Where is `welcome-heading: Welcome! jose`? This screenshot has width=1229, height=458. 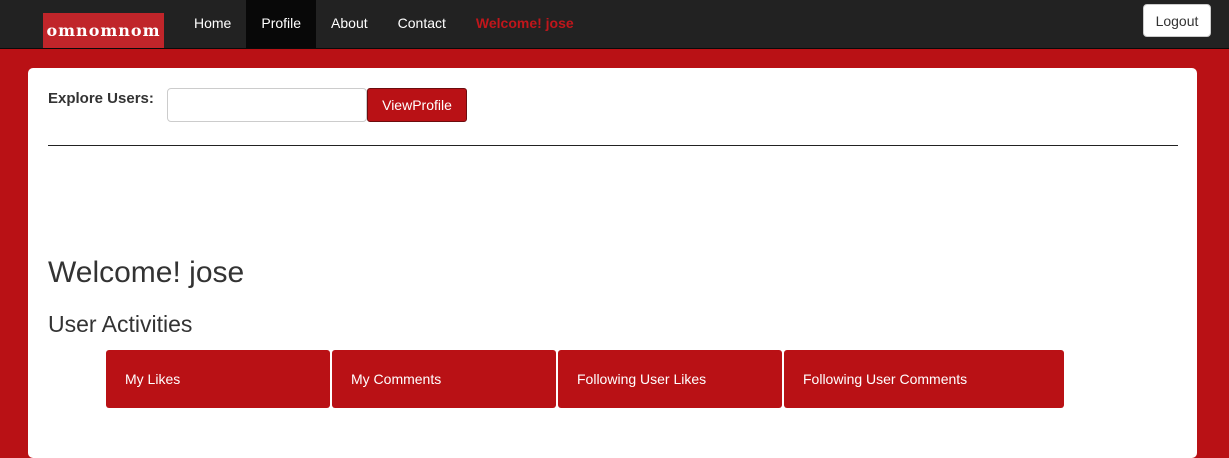
welcome-heading: Welcome! jose is located at coordinates (146, 272).